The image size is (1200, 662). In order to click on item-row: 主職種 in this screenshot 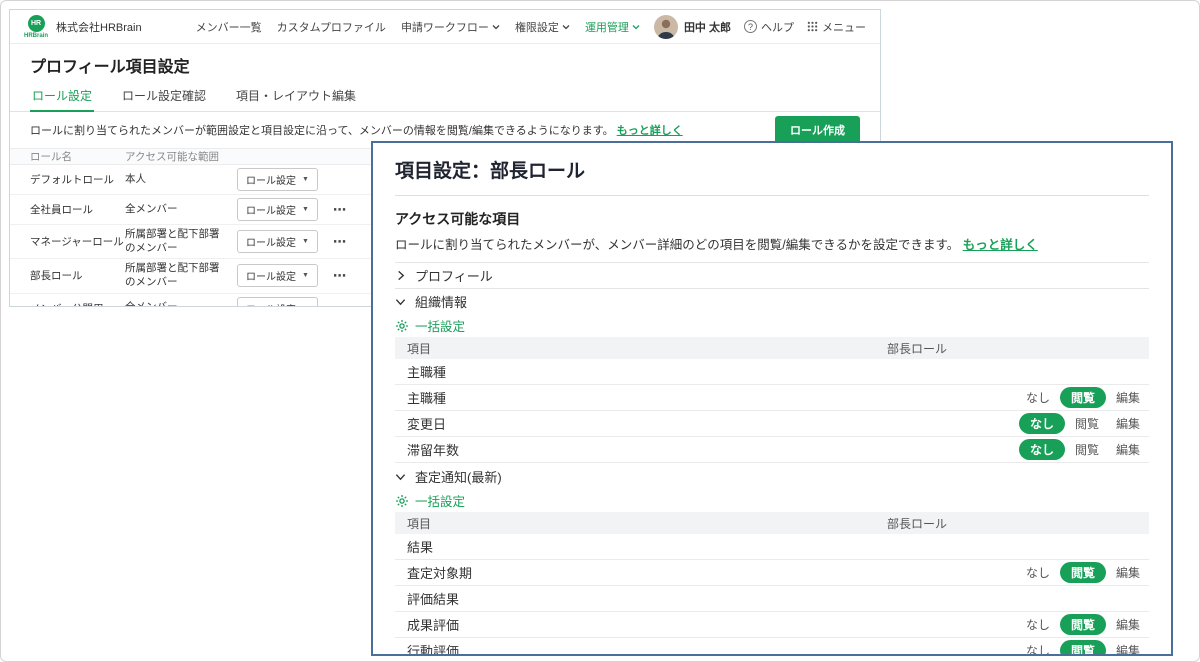, I will do `click(772, 372)`.